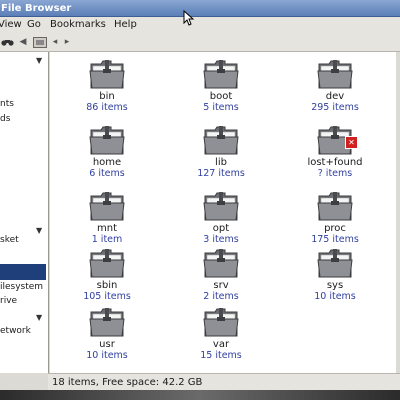 Image resolution: width=400 pixels, height=400 pixels. What do you see at coordinates (221, 107) in the screenshot?
I see `folder-item-count: 5 items` at bounding box center [221, 107].